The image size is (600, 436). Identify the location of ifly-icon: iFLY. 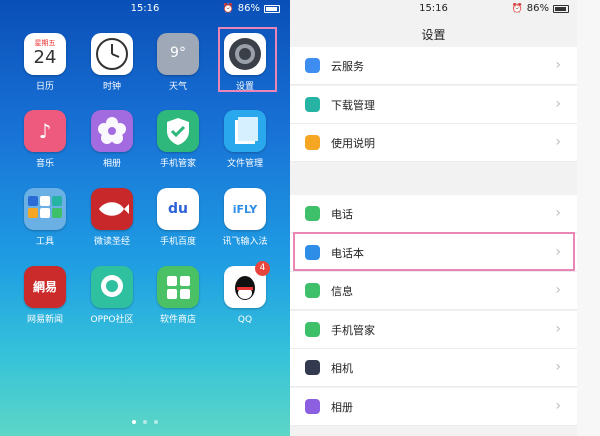
(245, 209).